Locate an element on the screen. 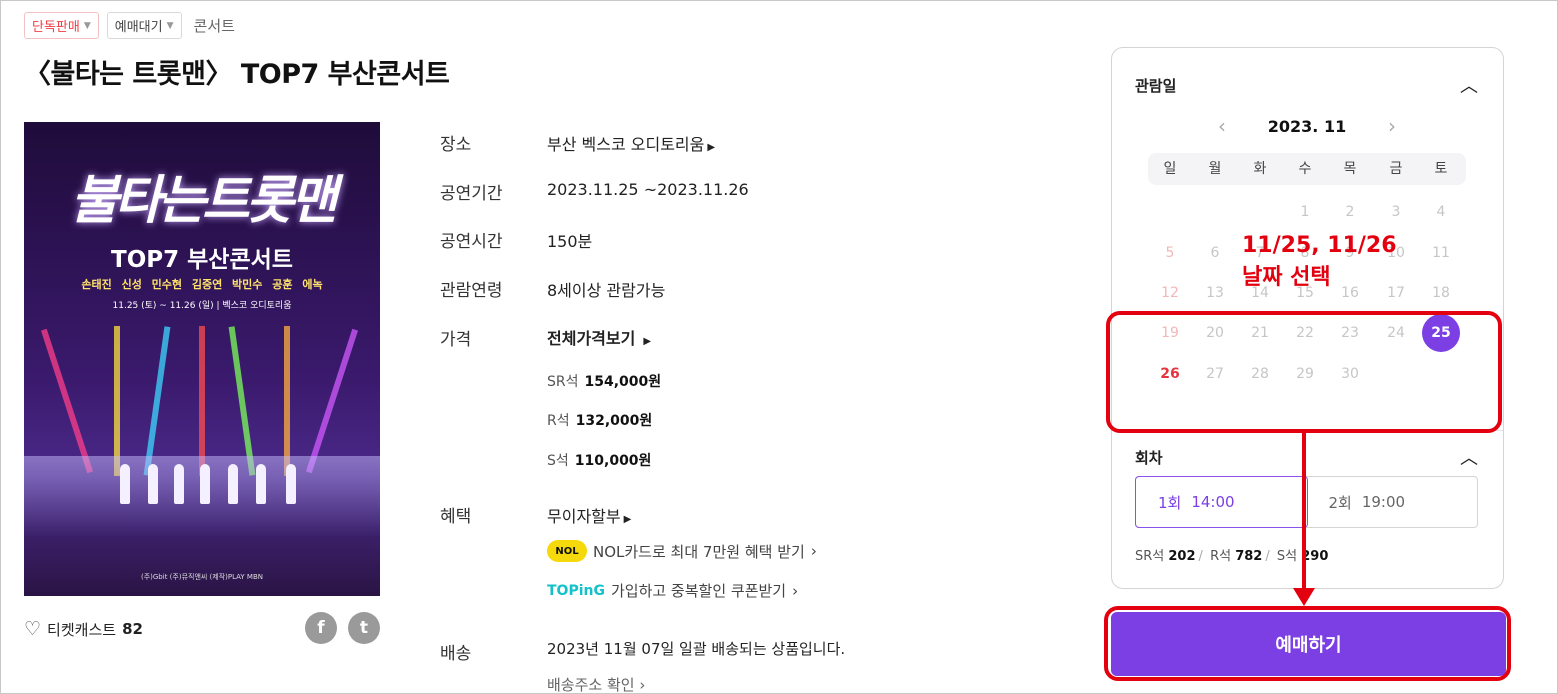 This screenshot has height=694, width=1558. price-row: S석 110,000원 is located at coordinates (599, 460).